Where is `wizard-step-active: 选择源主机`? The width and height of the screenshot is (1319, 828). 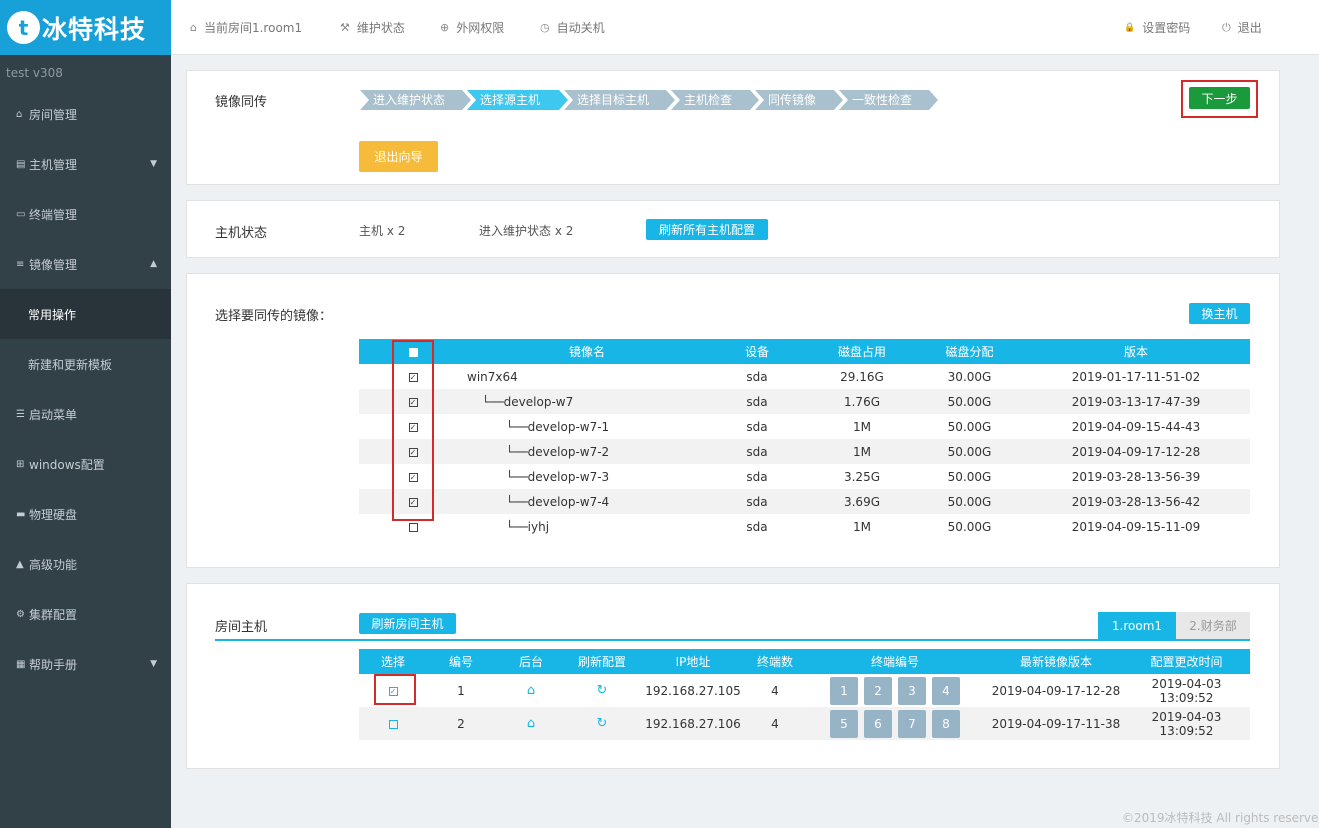 wizard-step-active: 选择源主机 is located at coordinates (517, 100).